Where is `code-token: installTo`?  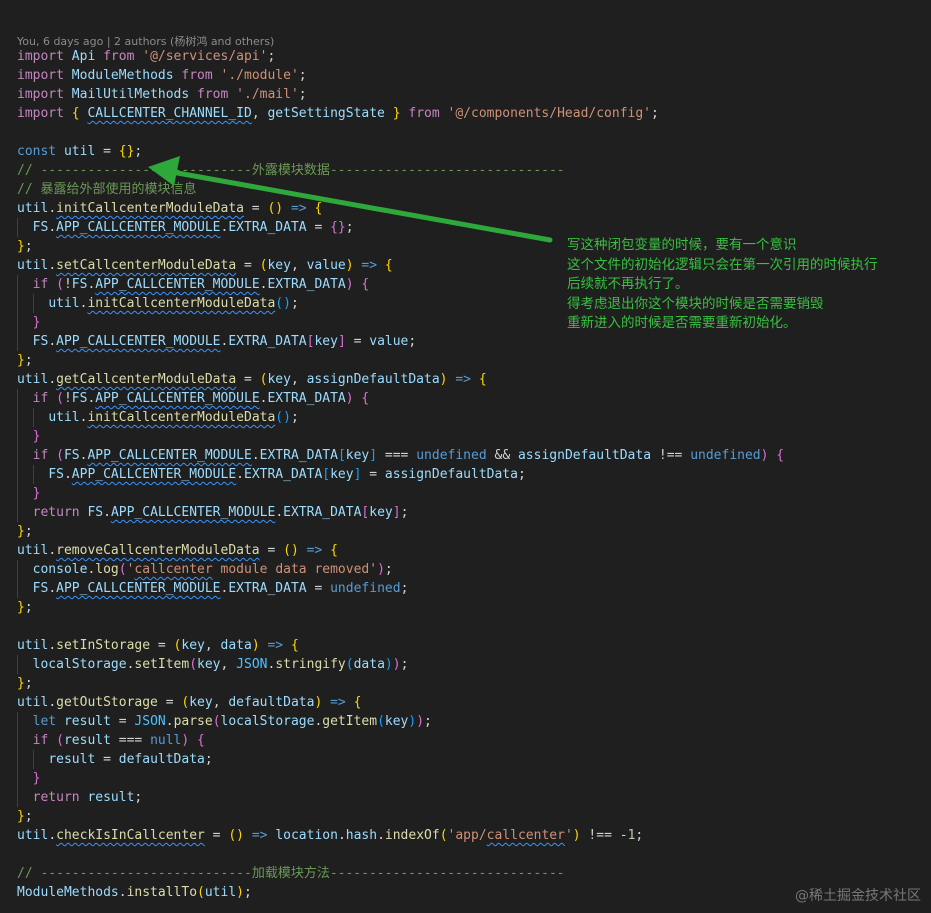 code-token: installTo is located at coordinates (162, 892).